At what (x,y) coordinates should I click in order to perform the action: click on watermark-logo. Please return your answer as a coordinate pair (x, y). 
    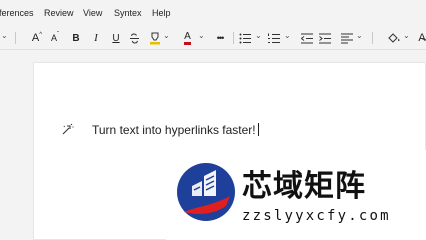
    Looking at the image, I should click on (206, 192).